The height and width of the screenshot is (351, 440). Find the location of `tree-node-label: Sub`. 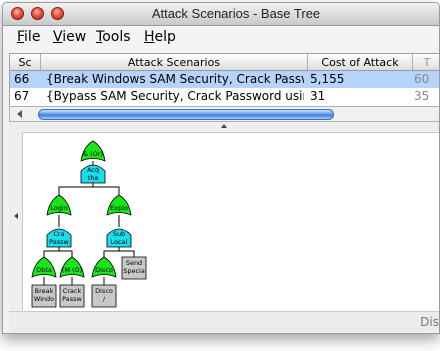

tree-node-label: Sub is located at coordinates (119, 234).